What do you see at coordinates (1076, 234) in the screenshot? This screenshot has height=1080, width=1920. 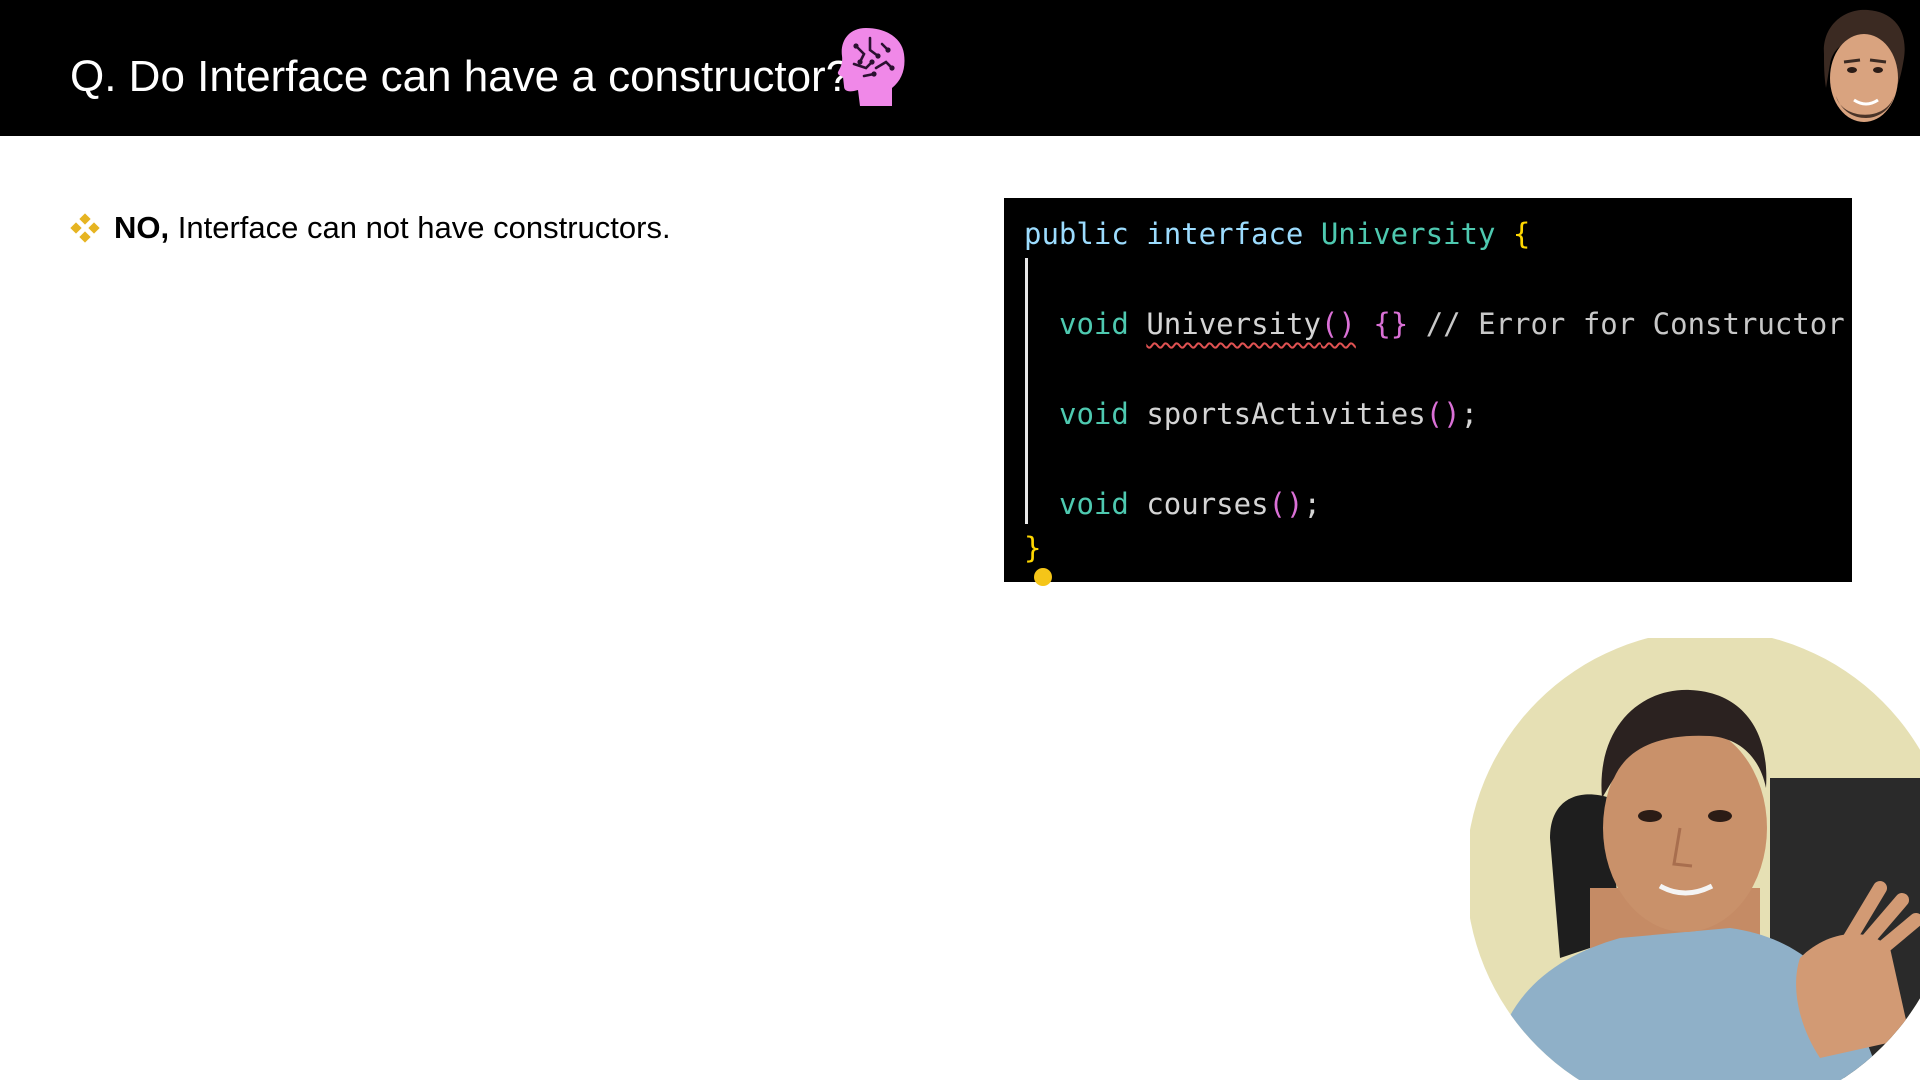 I see `keyword-public: public` at bounding box center [1076, 234].